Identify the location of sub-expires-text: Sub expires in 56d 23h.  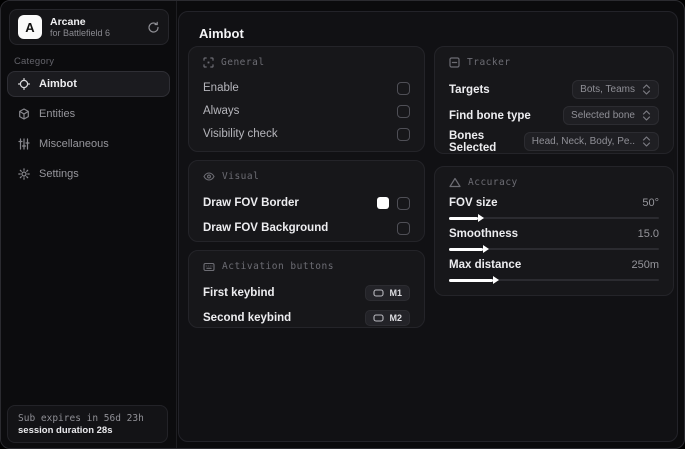
(81, 418).